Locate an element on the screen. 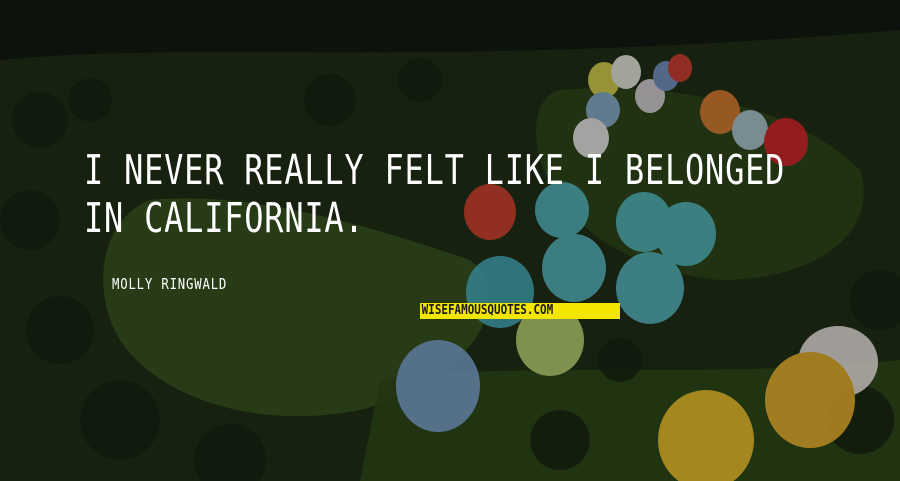 The image size is (900, 481). quote-author: MOLLY RINGWALD is located at coordinates (170, 284).